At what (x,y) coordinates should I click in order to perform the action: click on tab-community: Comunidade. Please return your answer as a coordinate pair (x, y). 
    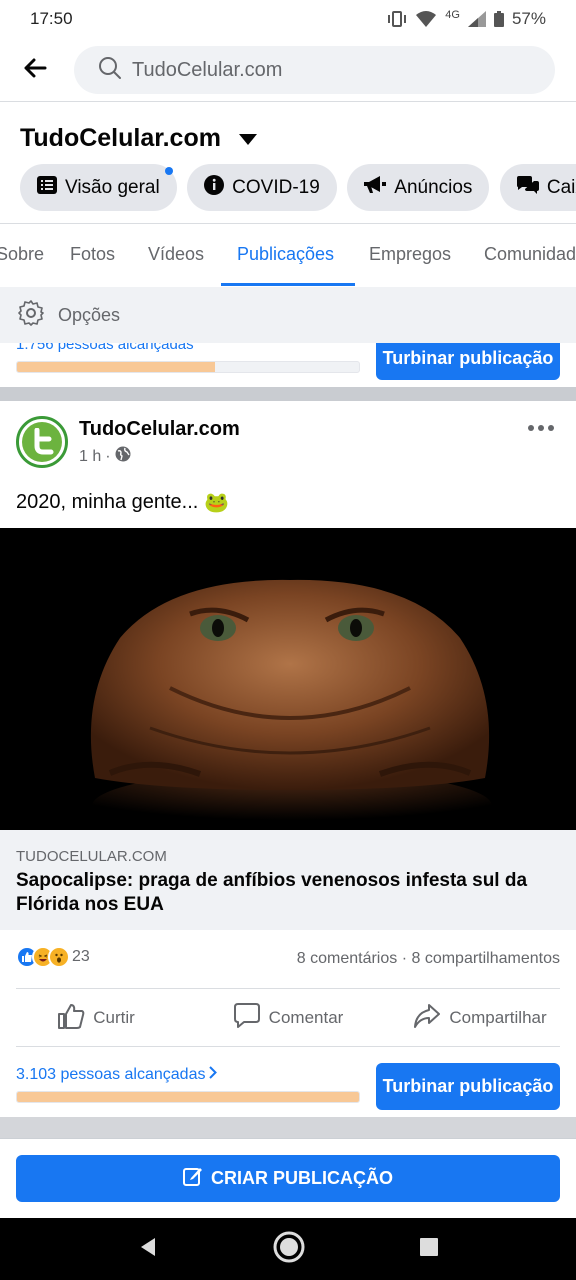
    Looking at the image, I should click on (530, 254).